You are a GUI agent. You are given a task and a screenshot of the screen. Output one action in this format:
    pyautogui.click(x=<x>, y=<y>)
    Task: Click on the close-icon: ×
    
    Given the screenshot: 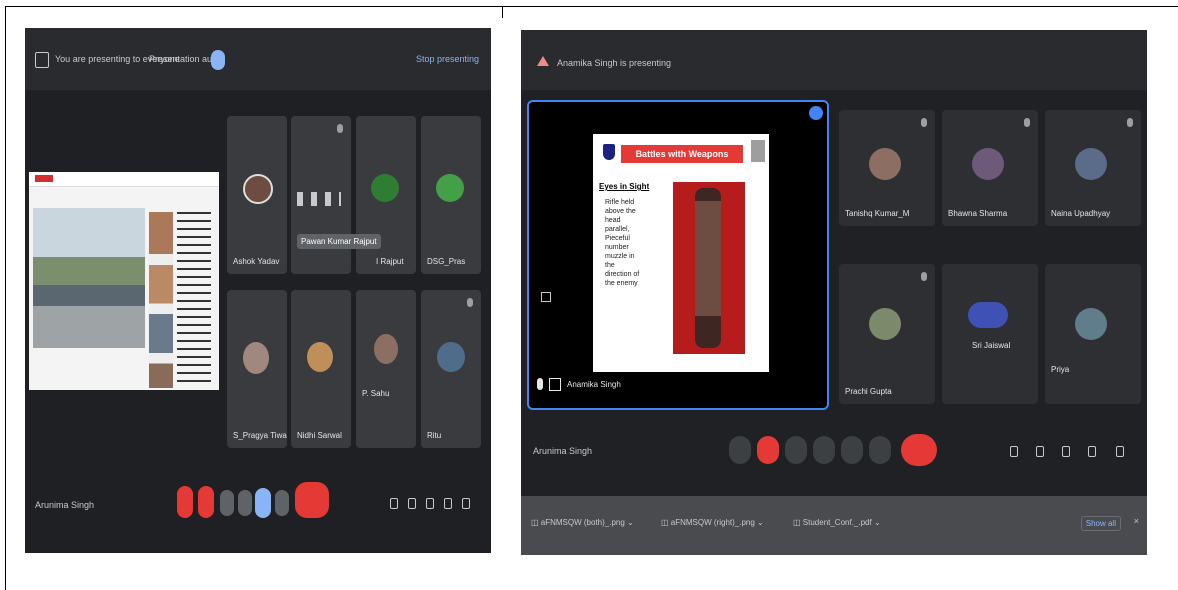 What is the action you would take?
    pyautogui.click(x=1136, y=521)
    